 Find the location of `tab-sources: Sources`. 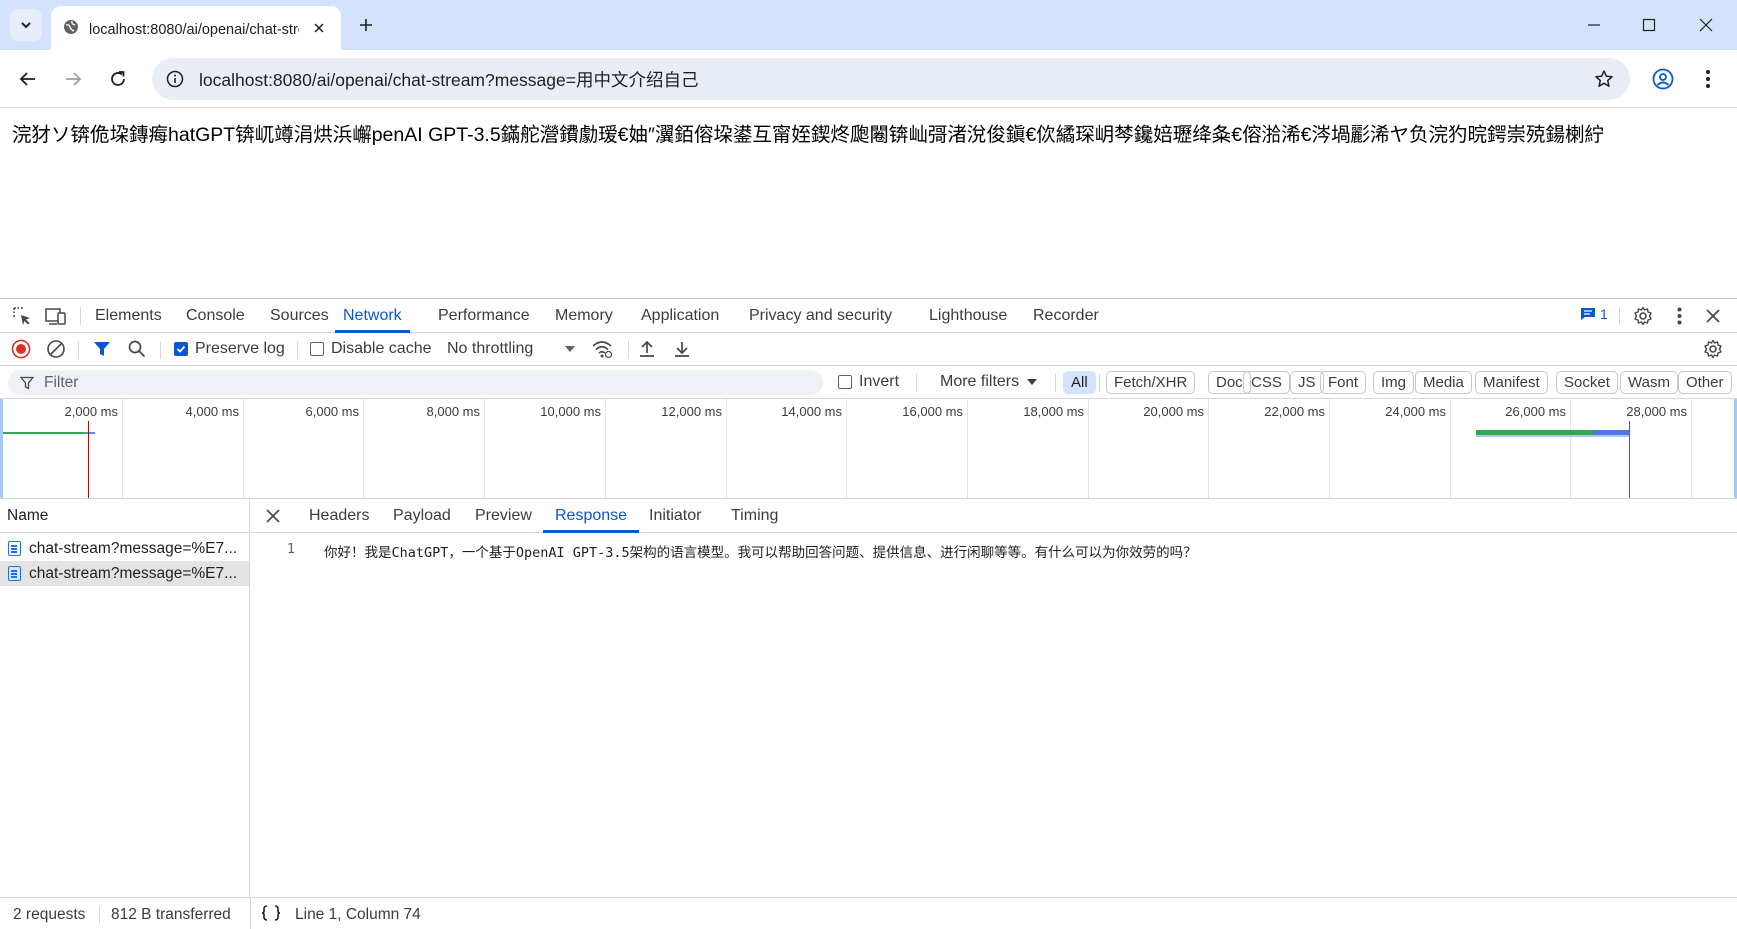

tab-sources: Sources is located at coordinates (299, 316).